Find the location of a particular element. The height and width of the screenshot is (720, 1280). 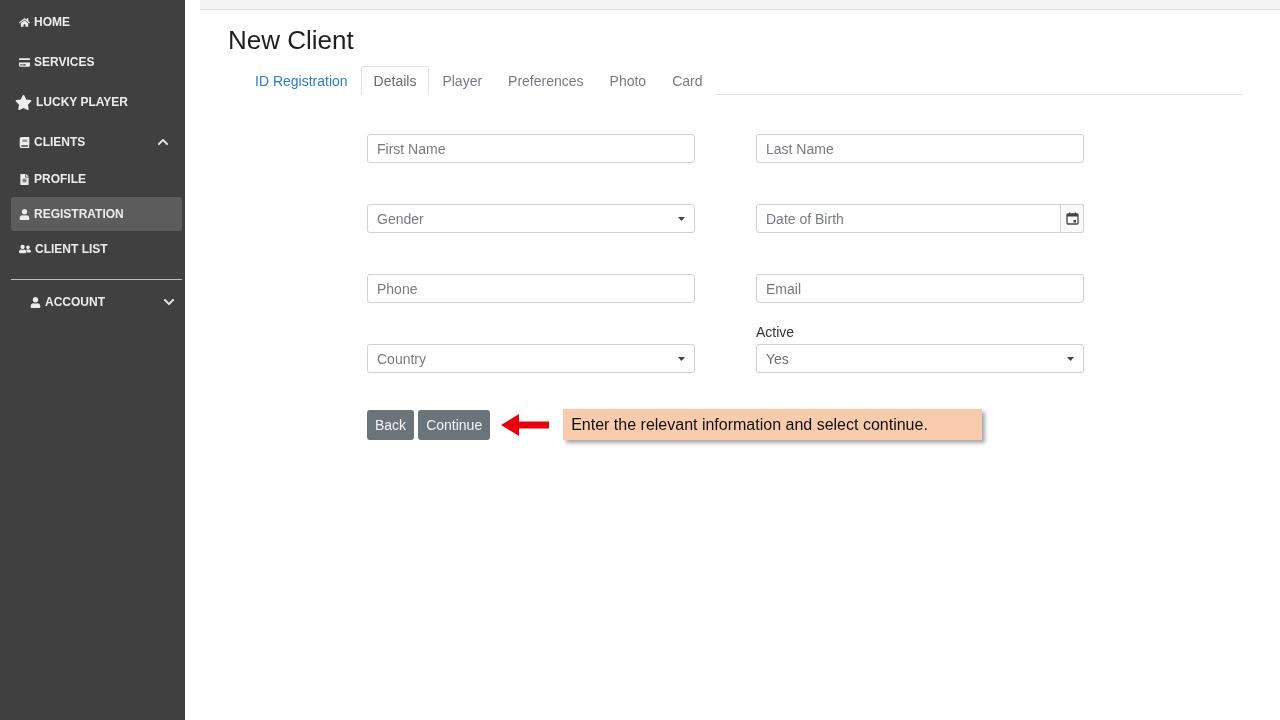

book-icon is located at coordinates (24, 142).